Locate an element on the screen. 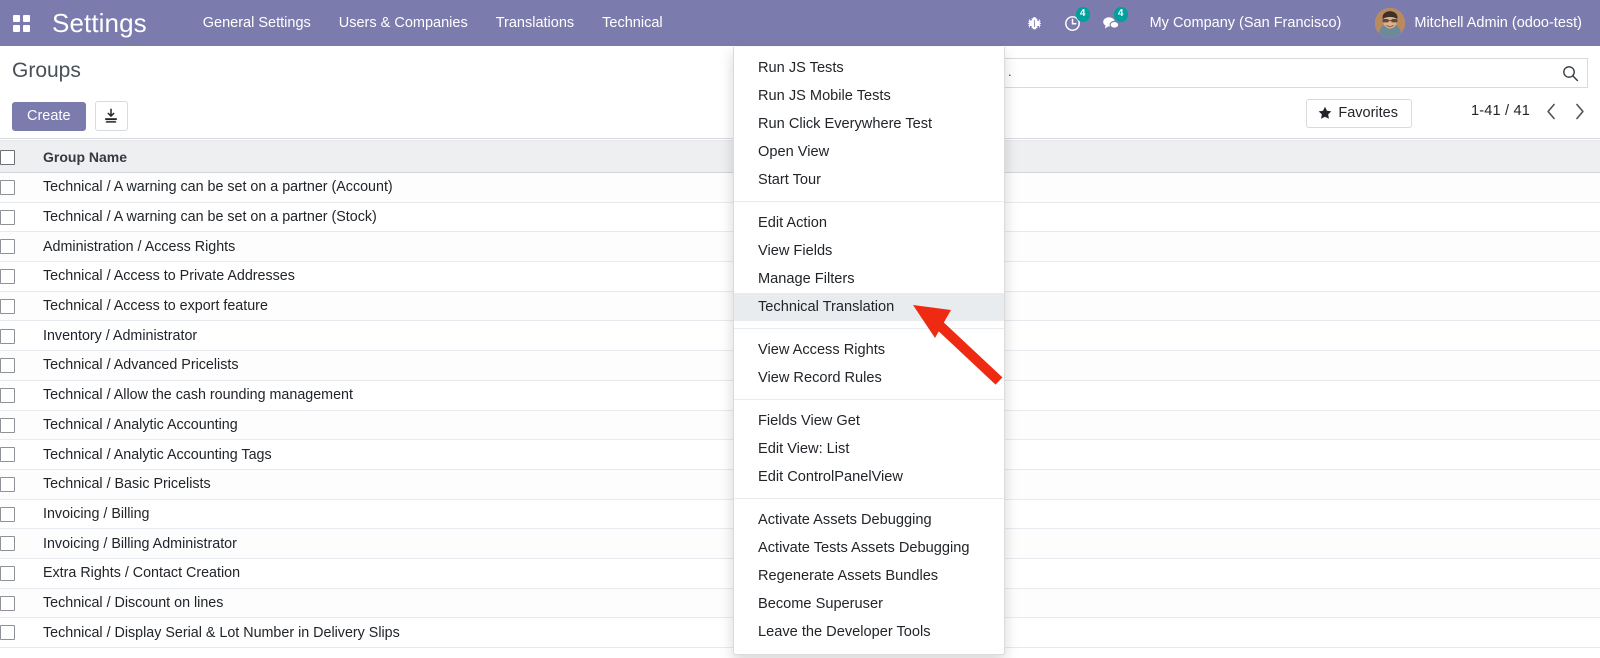  menu-item: Manage Filters is located at coordinates (869, 279).